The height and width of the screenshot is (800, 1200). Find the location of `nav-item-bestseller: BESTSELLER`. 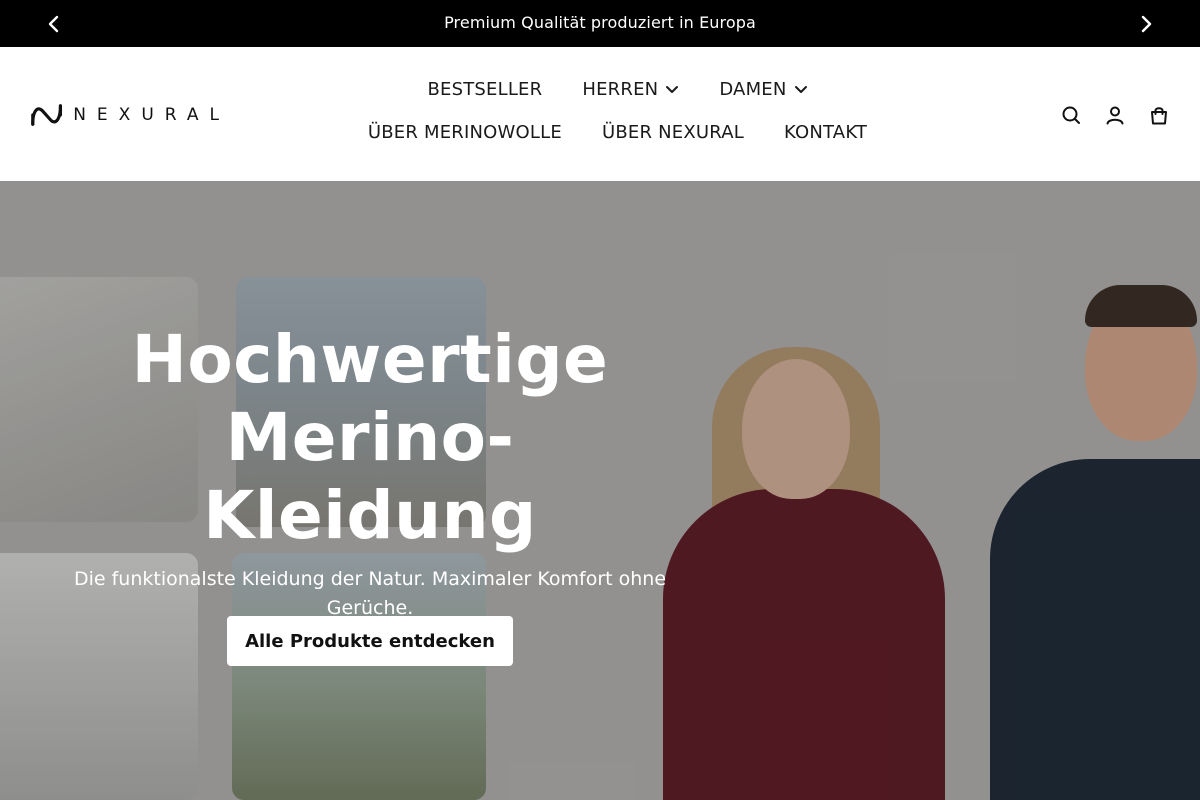

nav-item-bestseller: BESTSELLER is located at coordinates (484, 89).